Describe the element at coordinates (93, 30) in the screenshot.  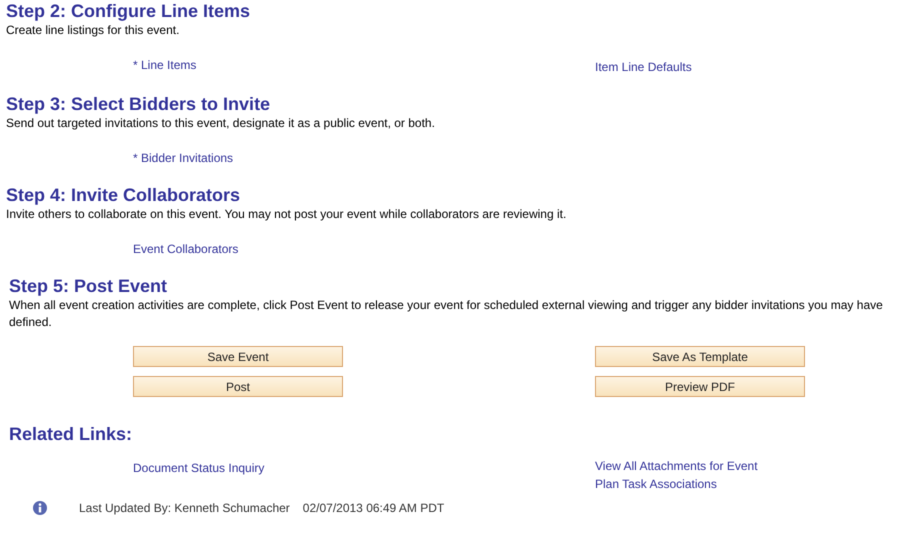
I see `step-description: Create line listings for this event.` at that location.